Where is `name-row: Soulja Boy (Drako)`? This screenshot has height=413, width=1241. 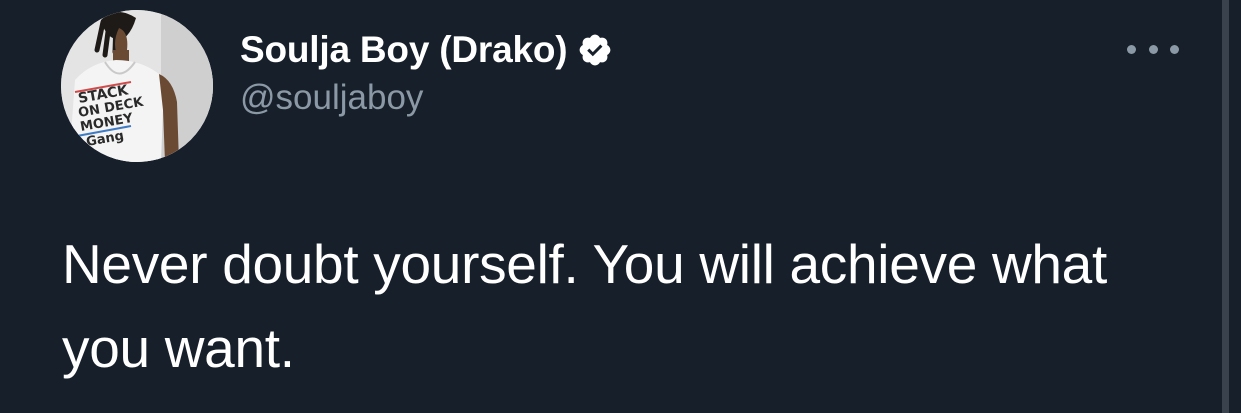 name-row: Soulja Boy (Drako) is located at coordinates (426, 50).